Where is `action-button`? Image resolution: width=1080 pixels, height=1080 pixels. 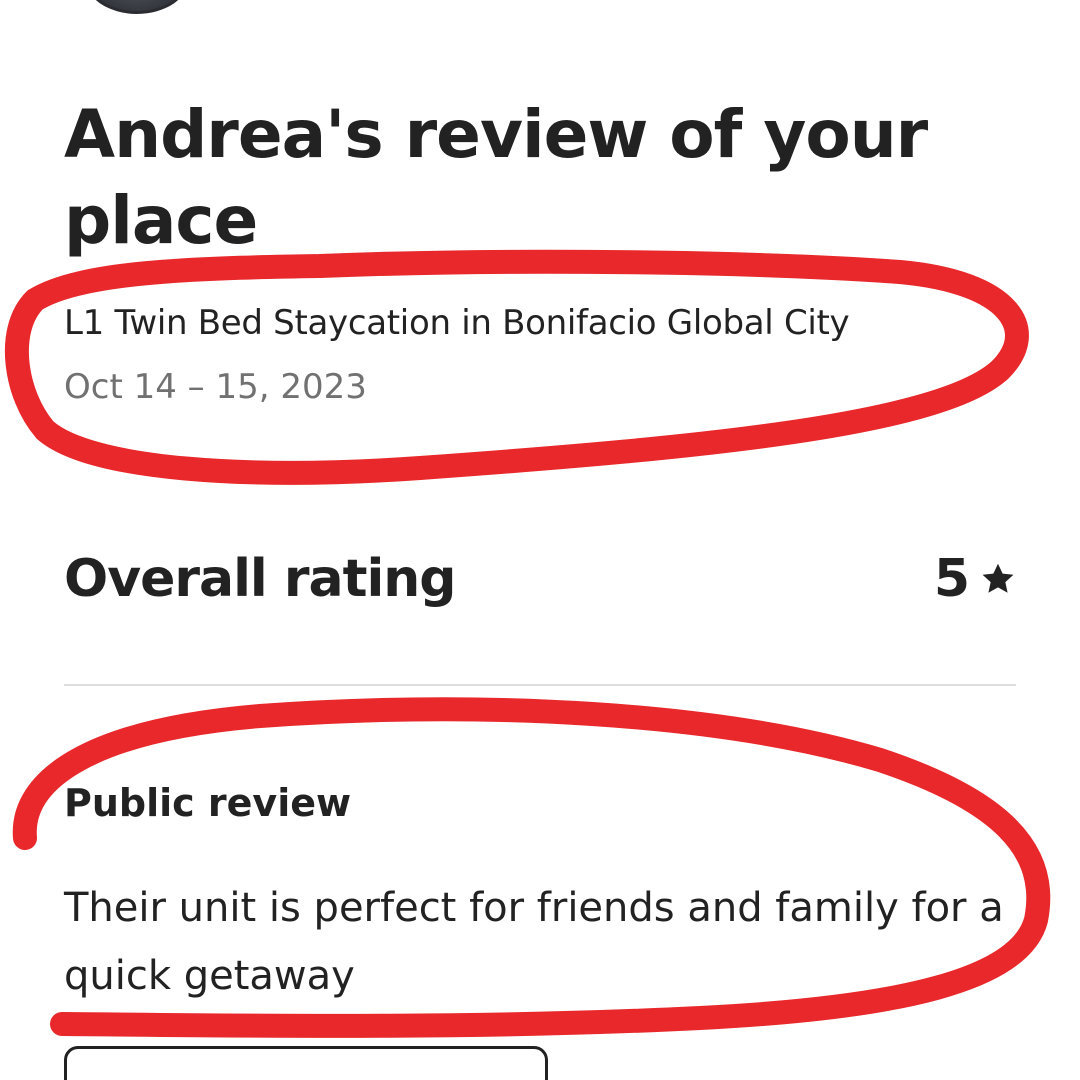 action-button is located at coordinates (306, 1063).